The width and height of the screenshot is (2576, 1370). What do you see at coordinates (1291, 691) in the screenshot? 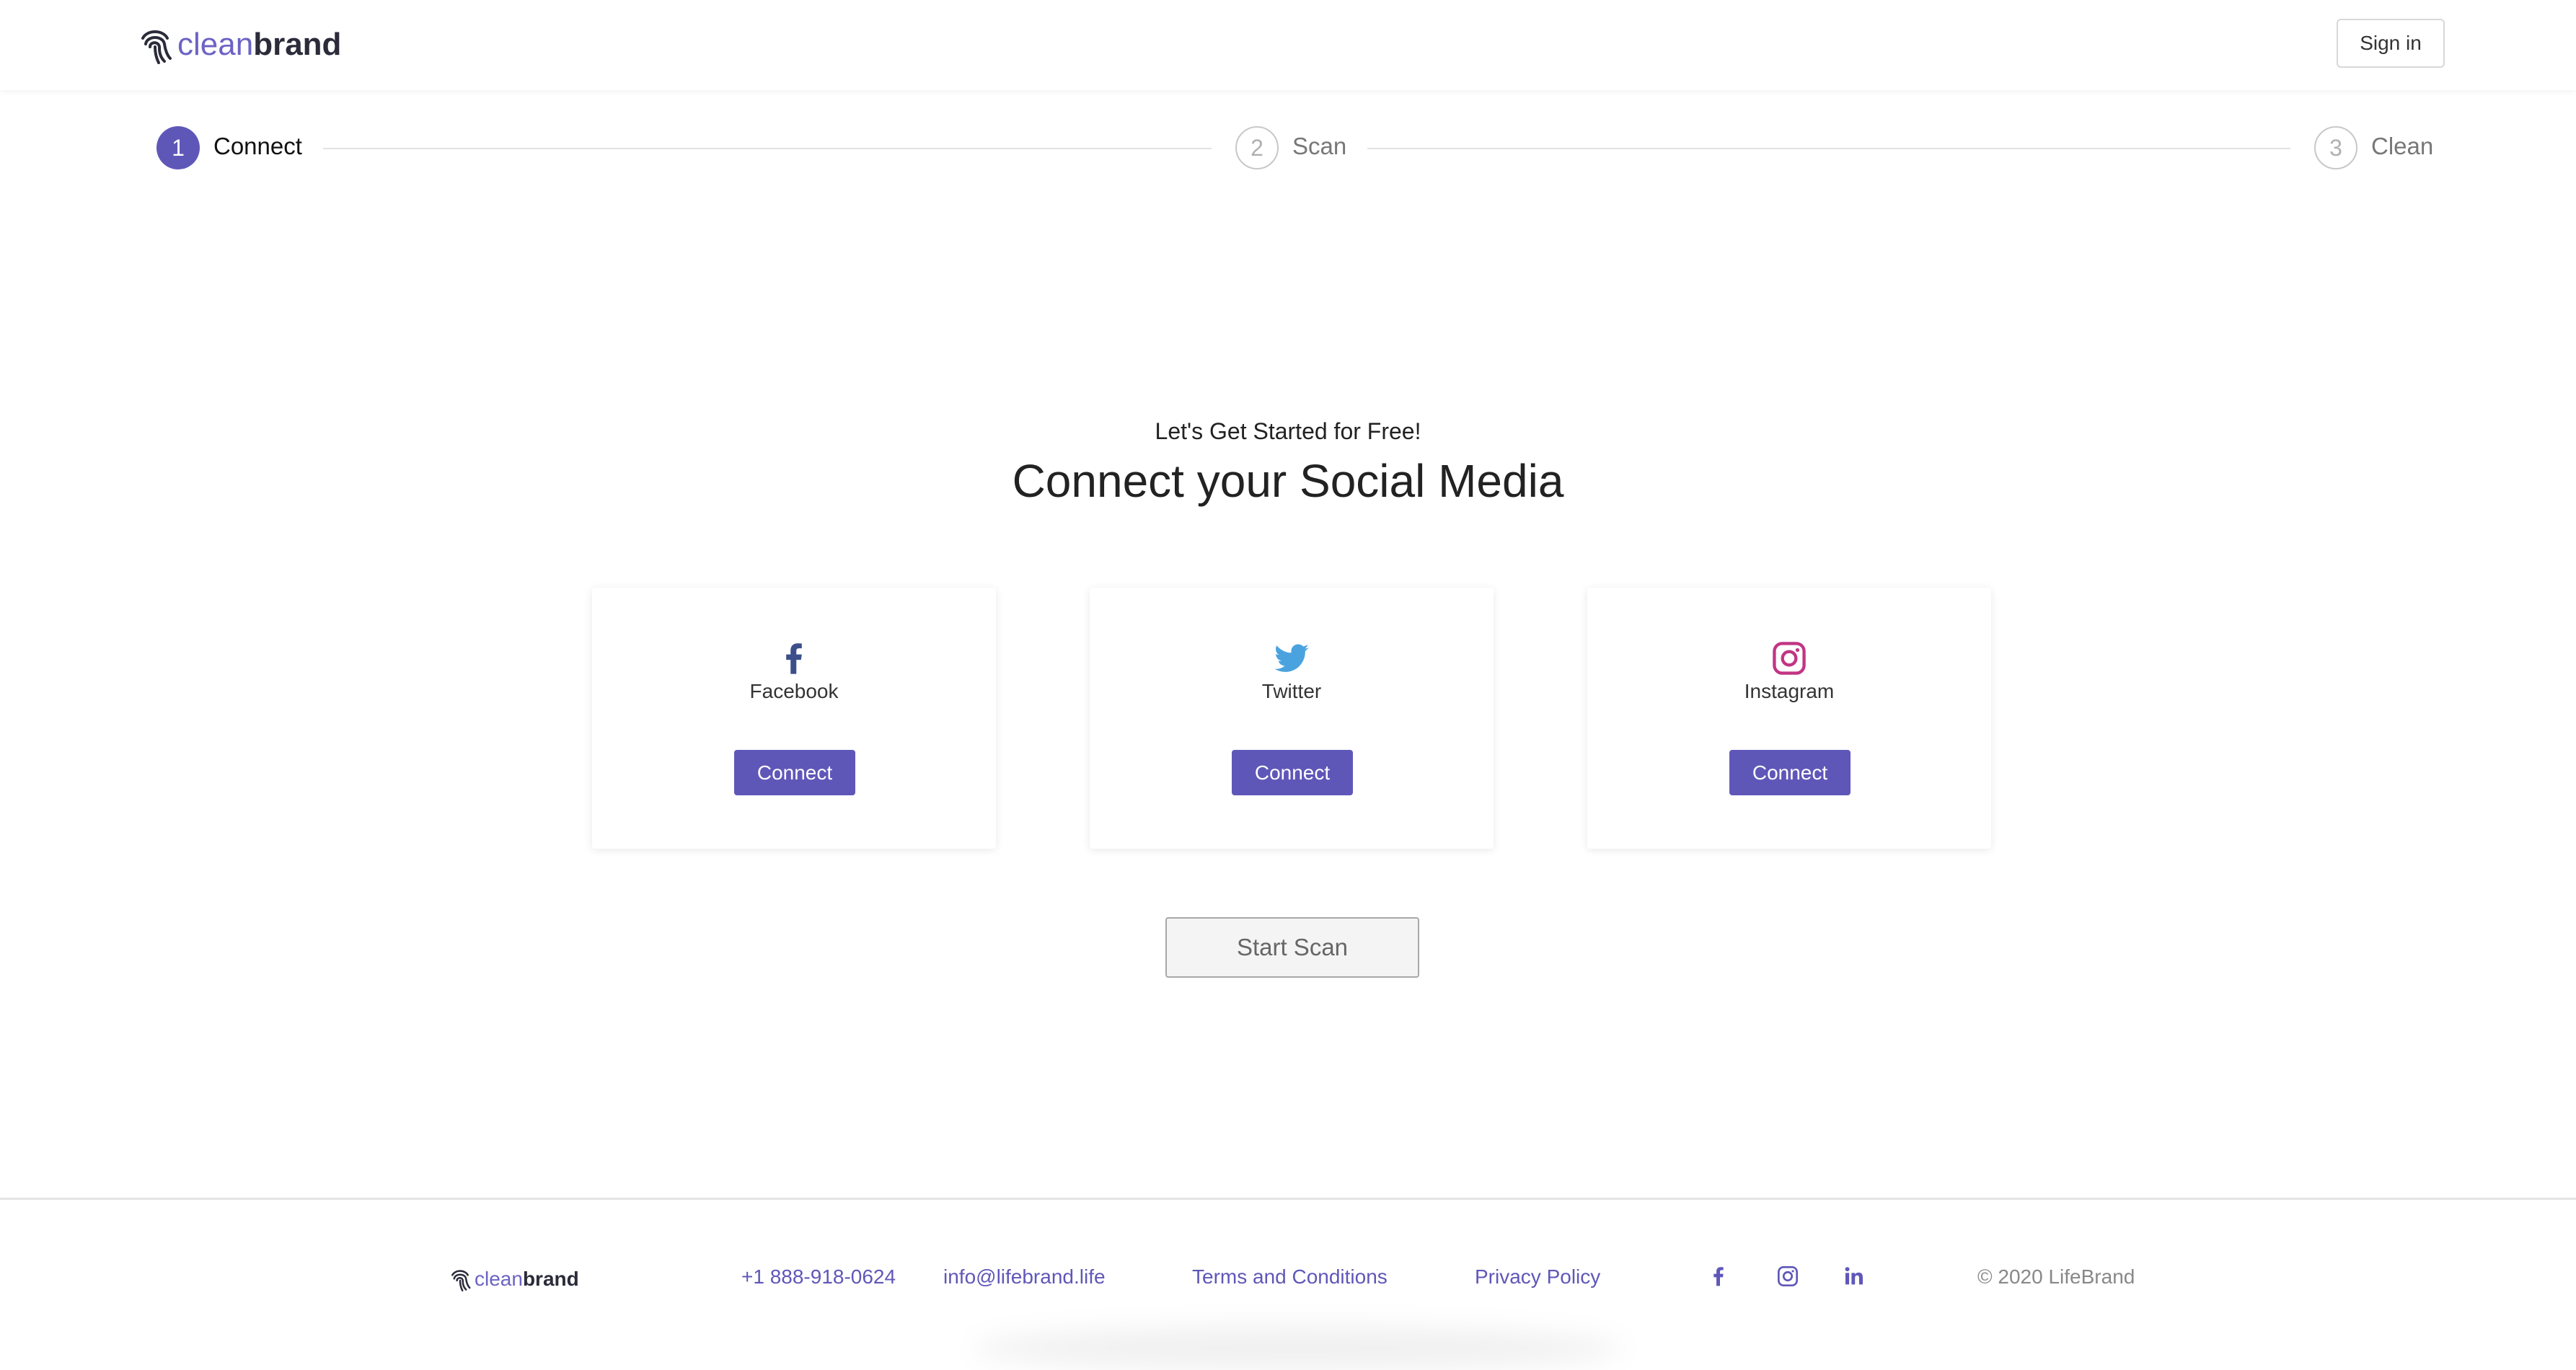
I see `twitter-label: Twitter` at bounding box center [1291, 691].